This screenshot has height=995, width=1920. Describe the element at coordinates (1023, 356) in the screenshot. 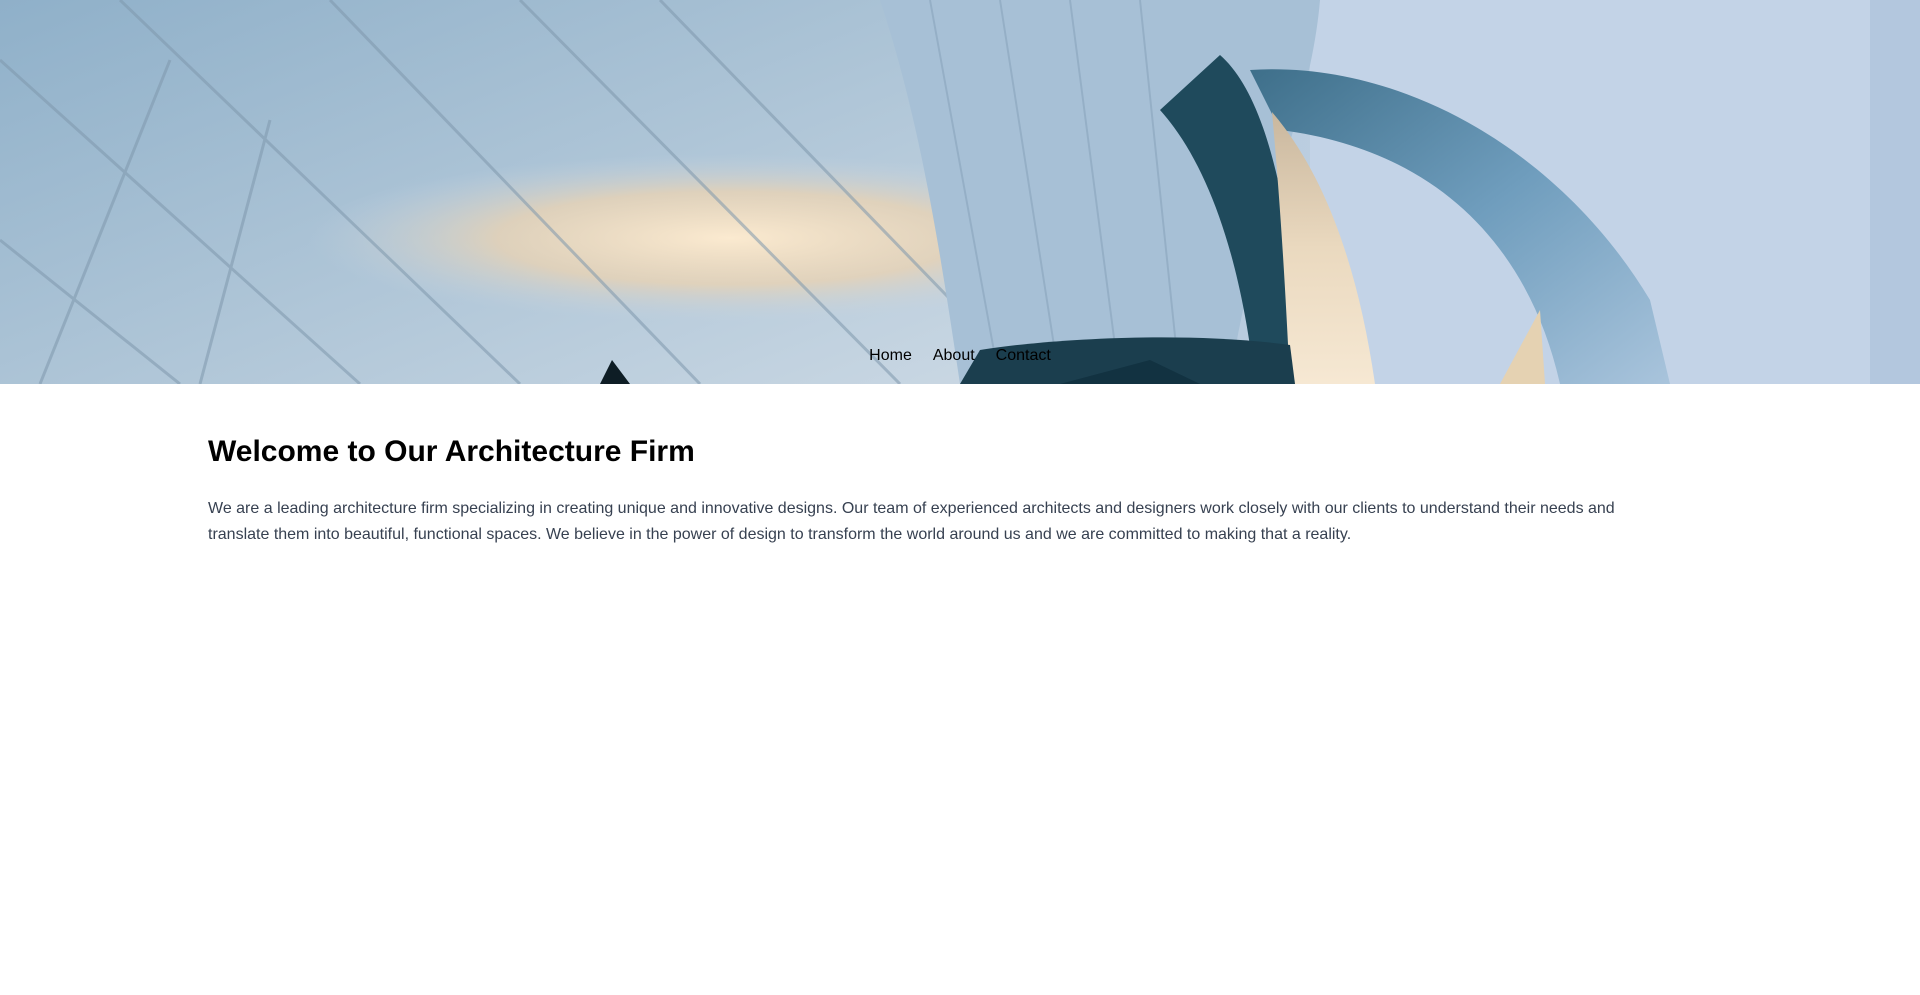

I see `nav-link-contact: Contact` at that location.